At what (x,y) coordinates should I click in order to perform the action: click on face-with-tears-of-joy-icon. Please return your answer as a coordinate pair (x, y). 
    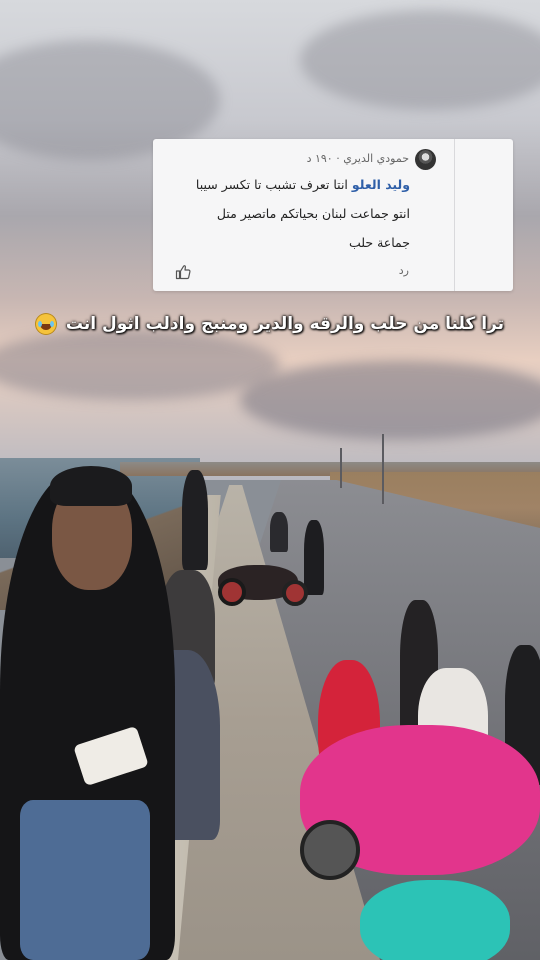
    Looking at the image, I should click on (45, 324).